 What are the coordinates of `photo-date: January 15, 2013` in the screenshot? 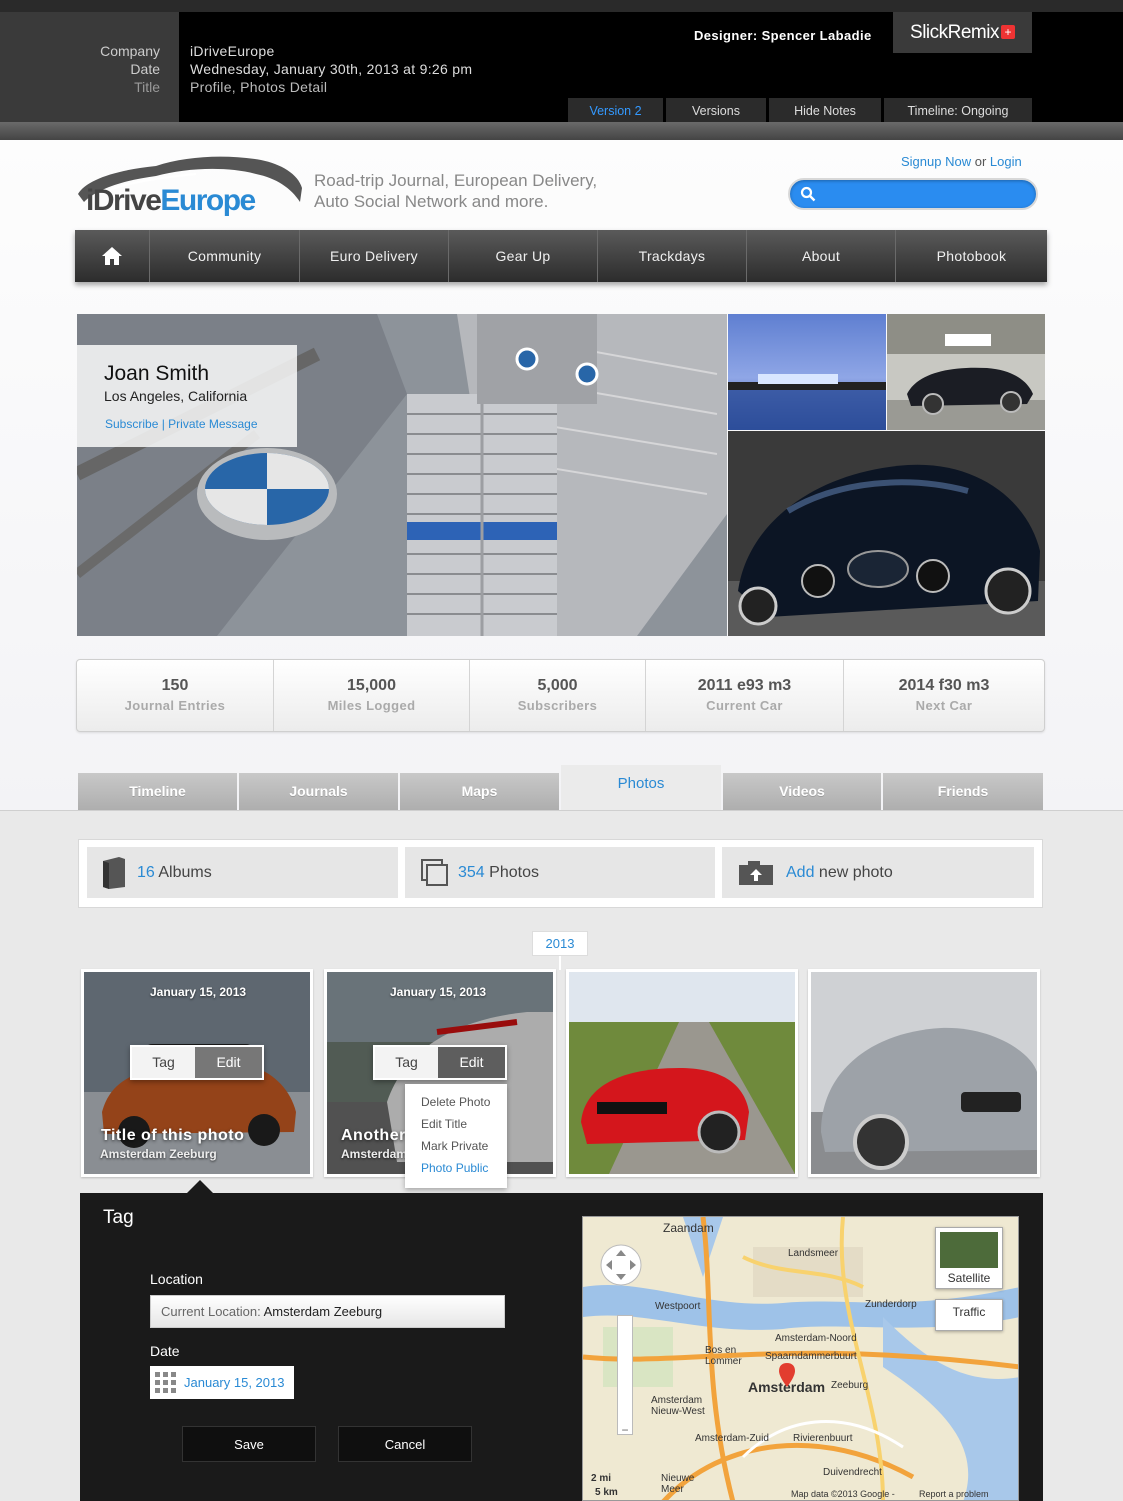 It's located at (198, 992).